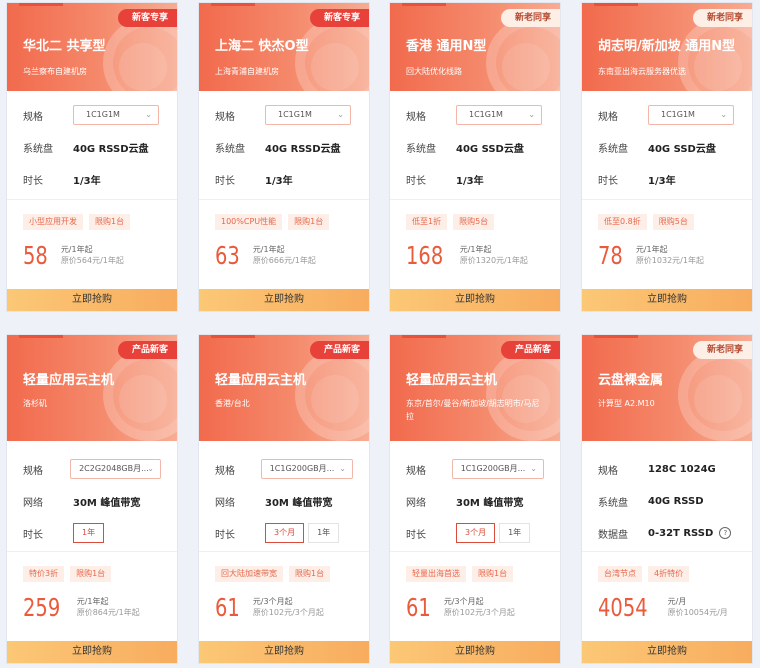 Image resolution: width=760 pixels, height=668 pixels. I want to click on card-subtitle: 回大陆优化线路, so click(434, 71).